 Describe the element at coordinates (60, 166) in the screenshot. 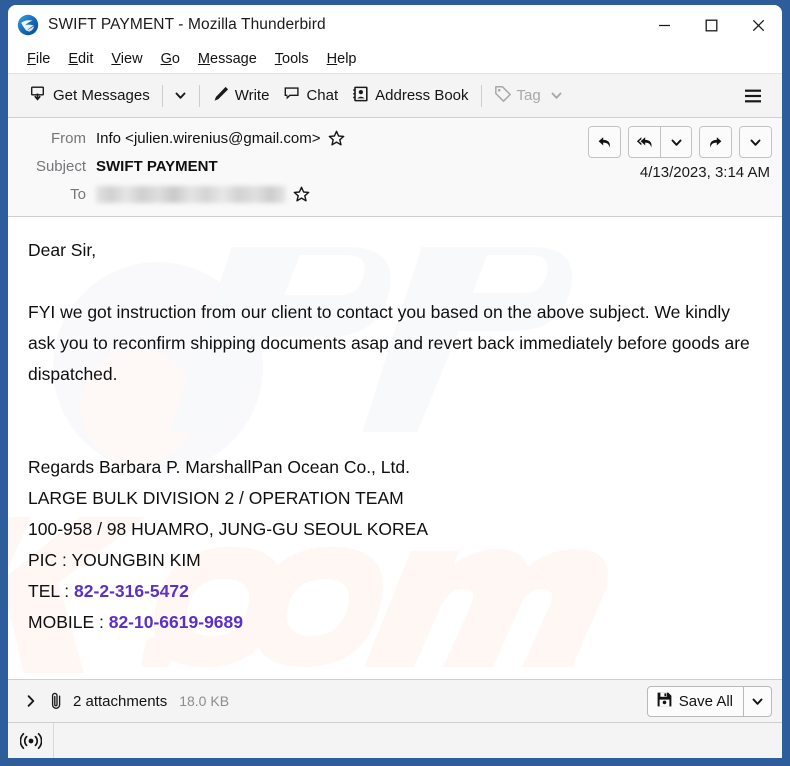

I see `subject-label: Subject` at that location.